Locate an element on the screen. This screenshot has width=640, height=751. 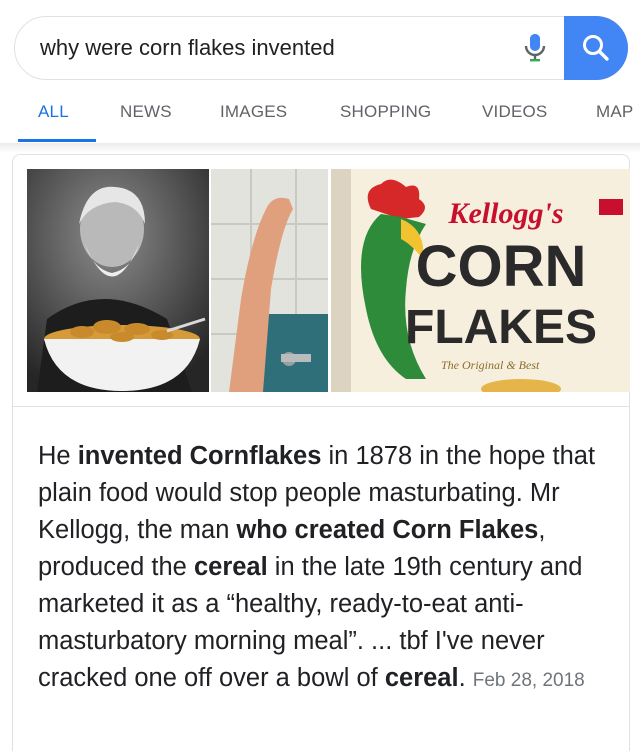
search-input: why were corn flakes invented is located at coordinates (187, 48).